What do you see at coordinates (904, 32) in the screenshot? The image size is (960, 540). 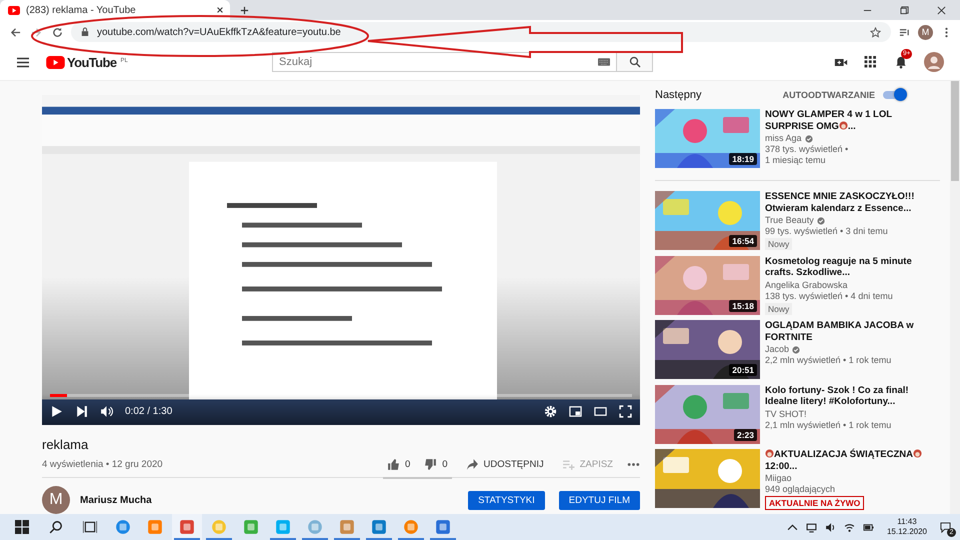 I see `playlist-icon` at bounding box center [904, 32].